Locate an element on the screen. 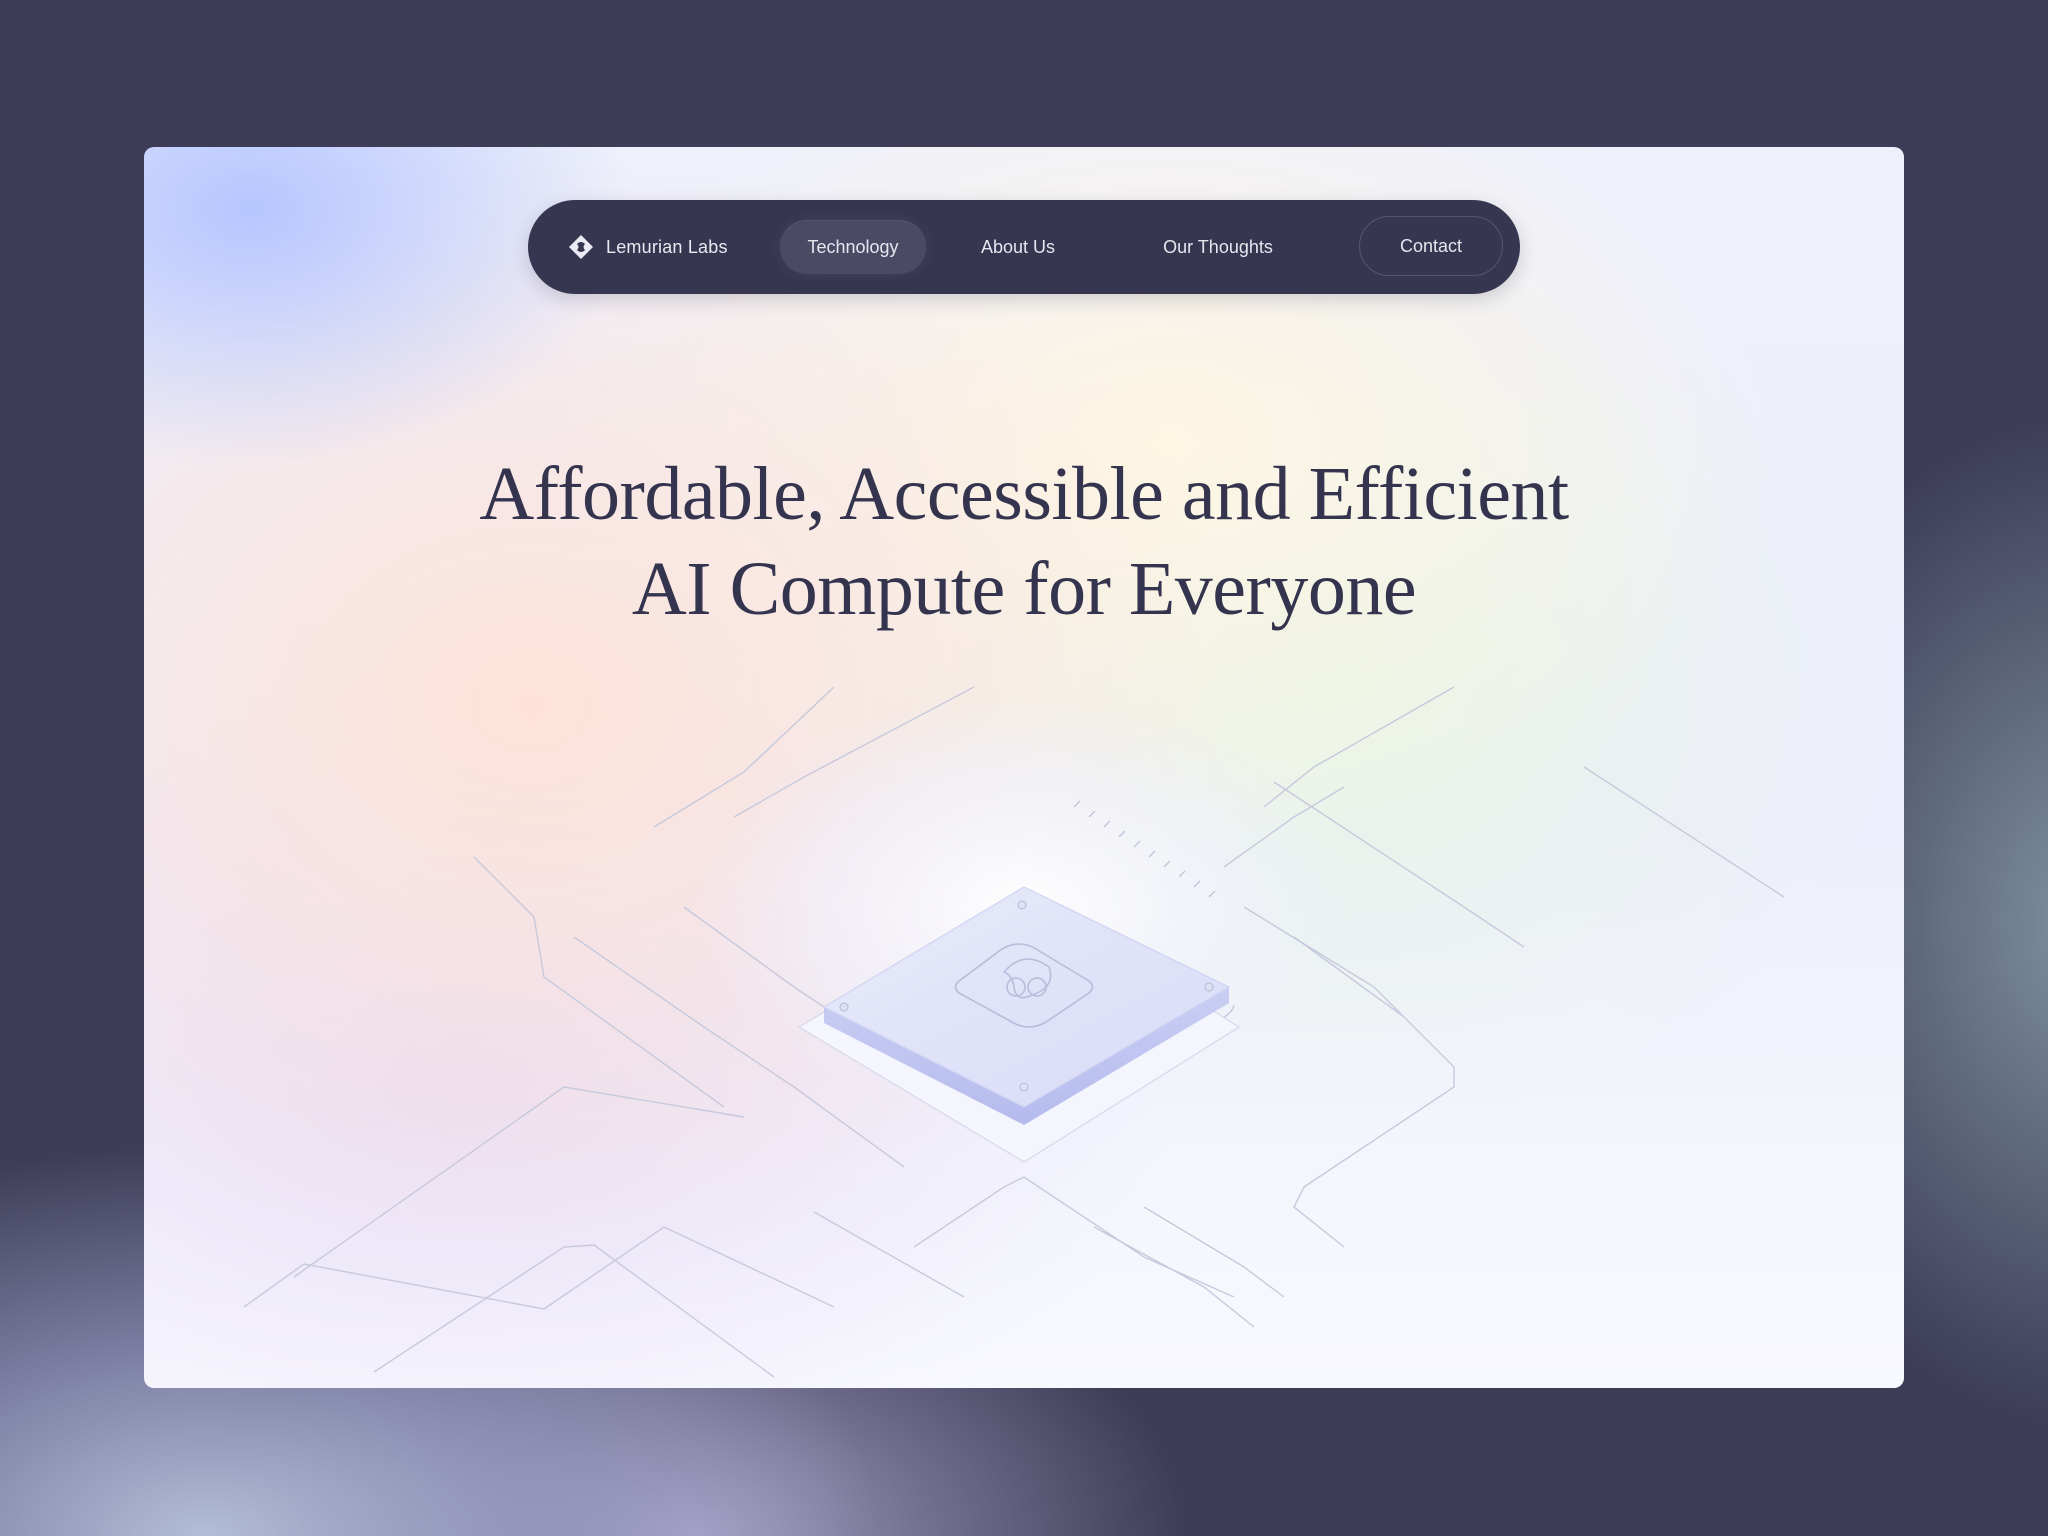  nav-item-label: Technology is located at coordinates (853, 246).